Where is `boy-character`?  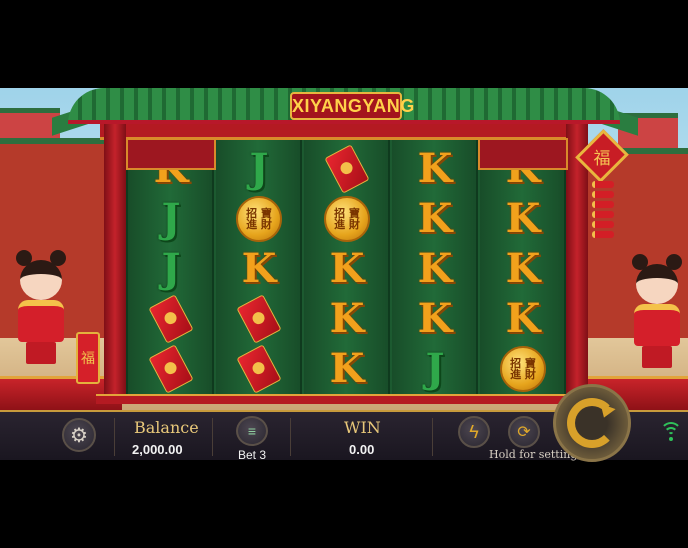
boy-character is located at coordinates (41, 308).